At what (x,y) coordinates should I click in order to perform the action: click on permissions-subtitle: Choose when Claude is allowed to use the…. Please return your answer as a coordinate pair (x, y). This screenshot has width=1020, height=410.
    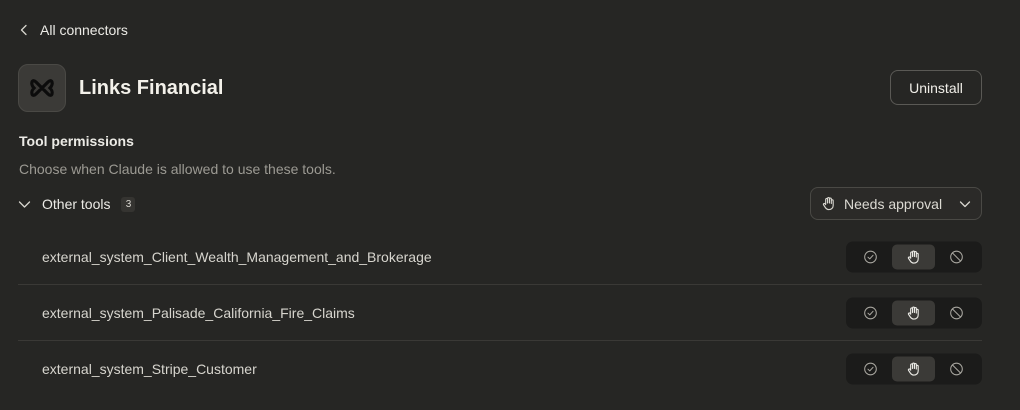
    Looking at the image, I should click on (177, 169).